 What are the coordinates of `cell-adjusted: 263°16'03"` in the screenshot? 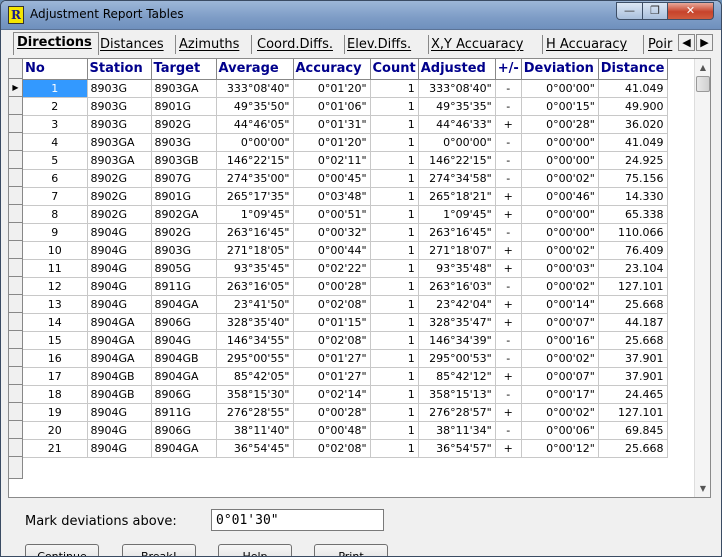 It's located at (457, 286).